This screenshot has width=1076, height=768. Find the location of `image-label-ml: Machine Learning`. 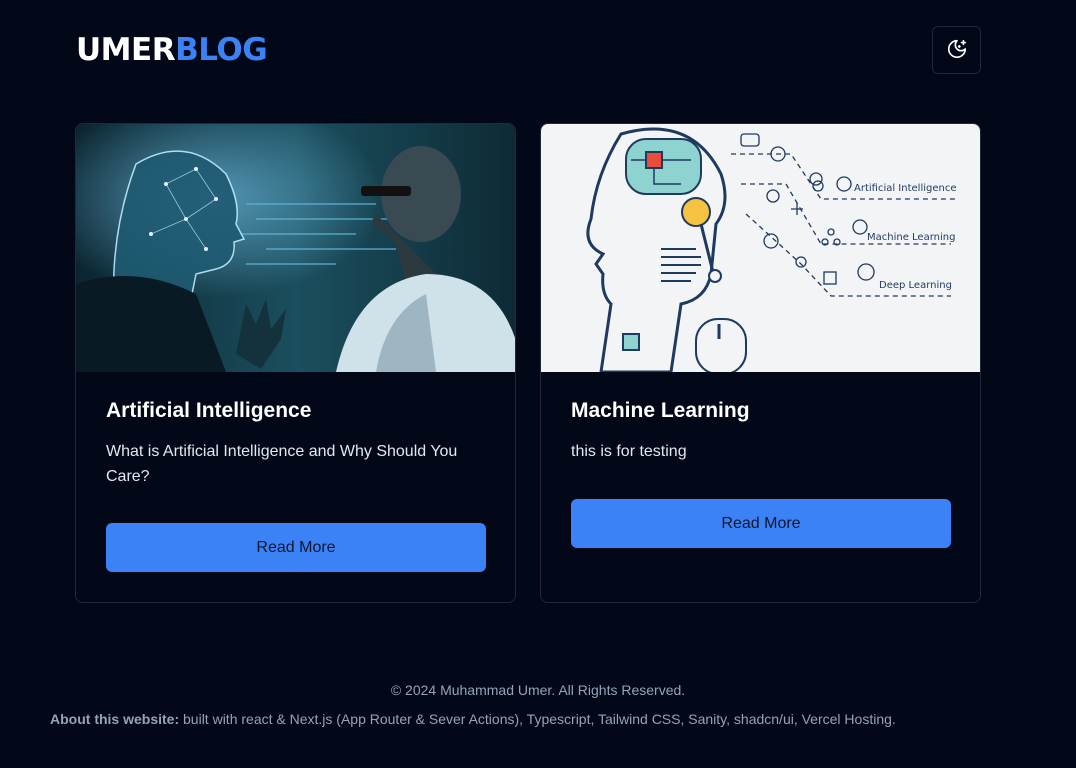

image-label-ml: Machine Learning is located at coordinates (911, 237).